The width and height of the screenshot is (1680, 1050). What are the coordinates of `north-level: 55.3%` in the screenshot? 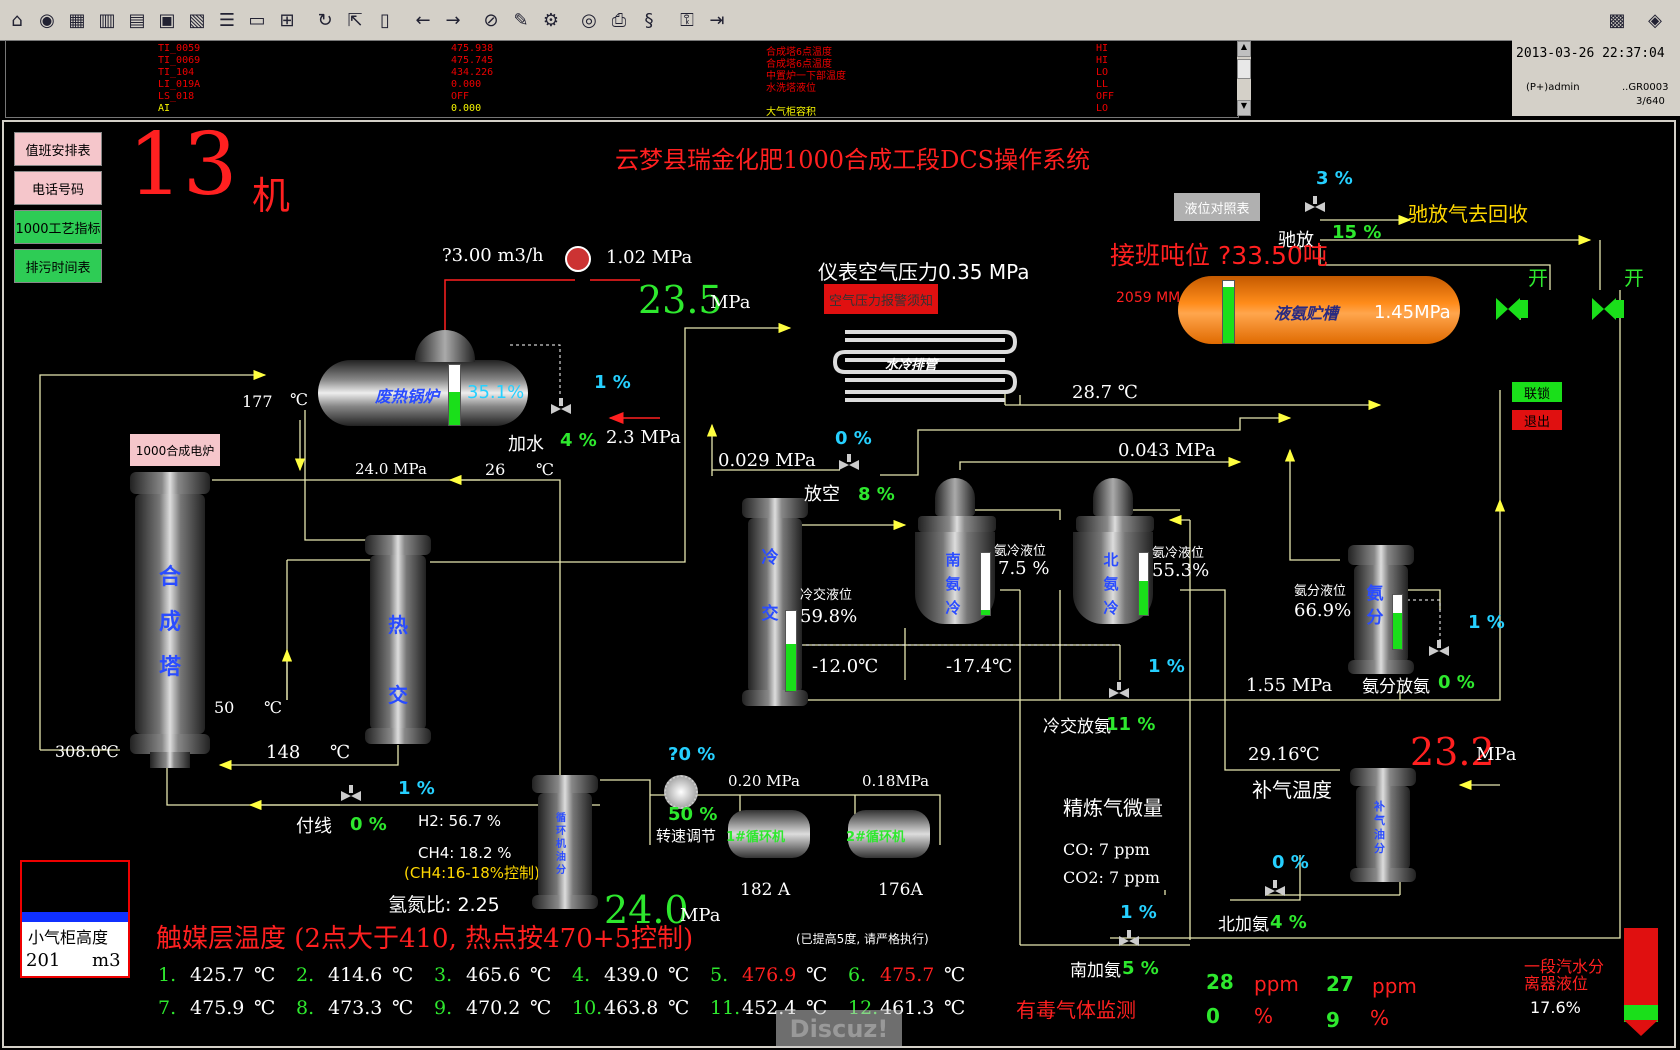 It's located at (1181, 570).